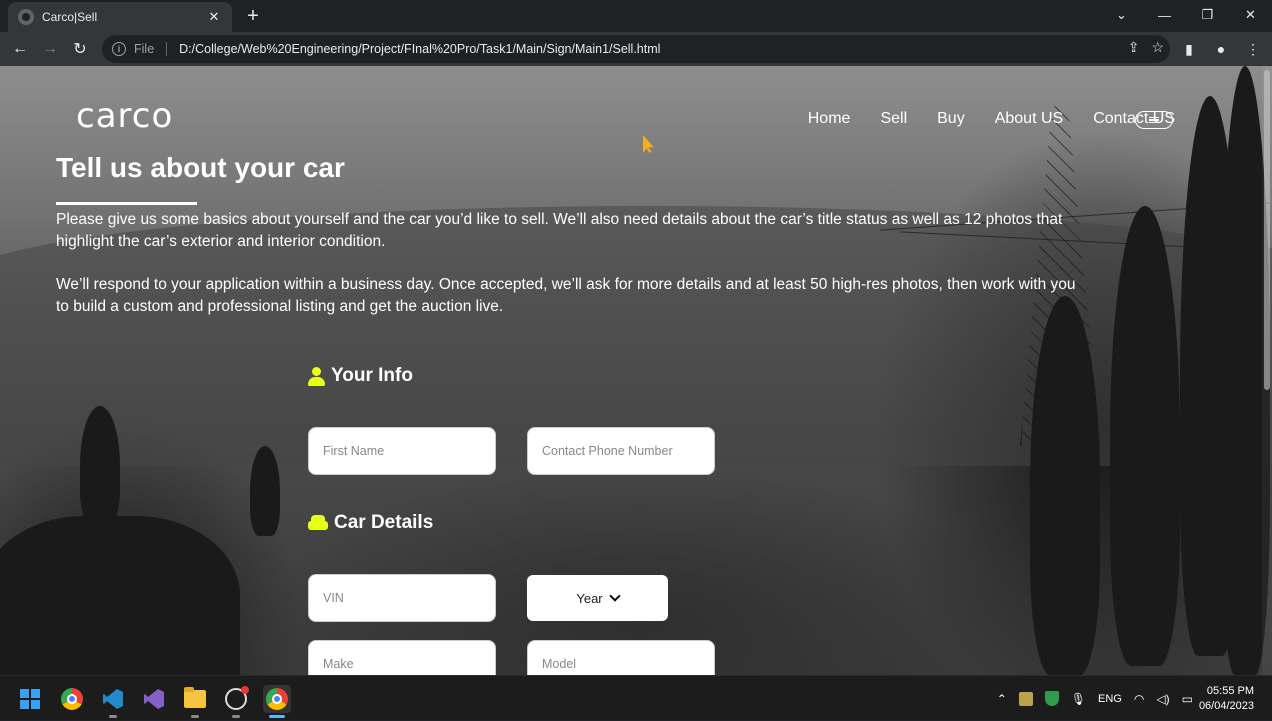 Image resolution: width=1272 pixels, height=721 pixels. What do you see at coordinates (1025, 698) in the screenshot?
I see `app-tray-icon` at bounding box center [1025, 698].